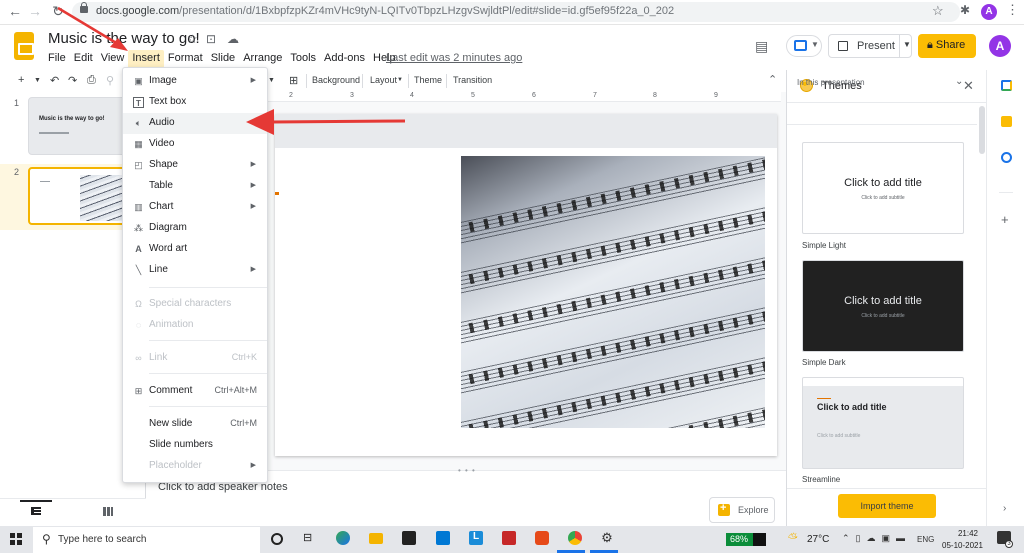 Image resolution: width=1024 pixels, height=553 pixels. I want to click on language-indicator: ENG, so click(925, 539).